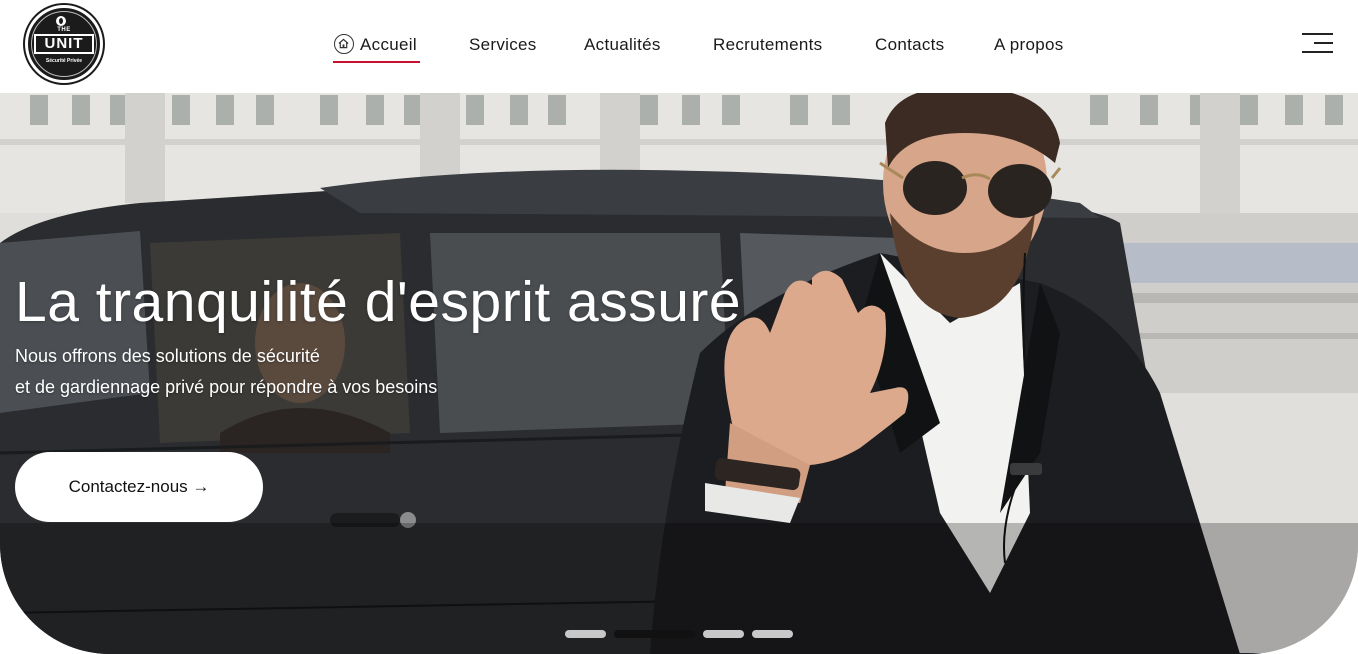  I want to click on hamburger-menu-icon, so click(1317, 44).